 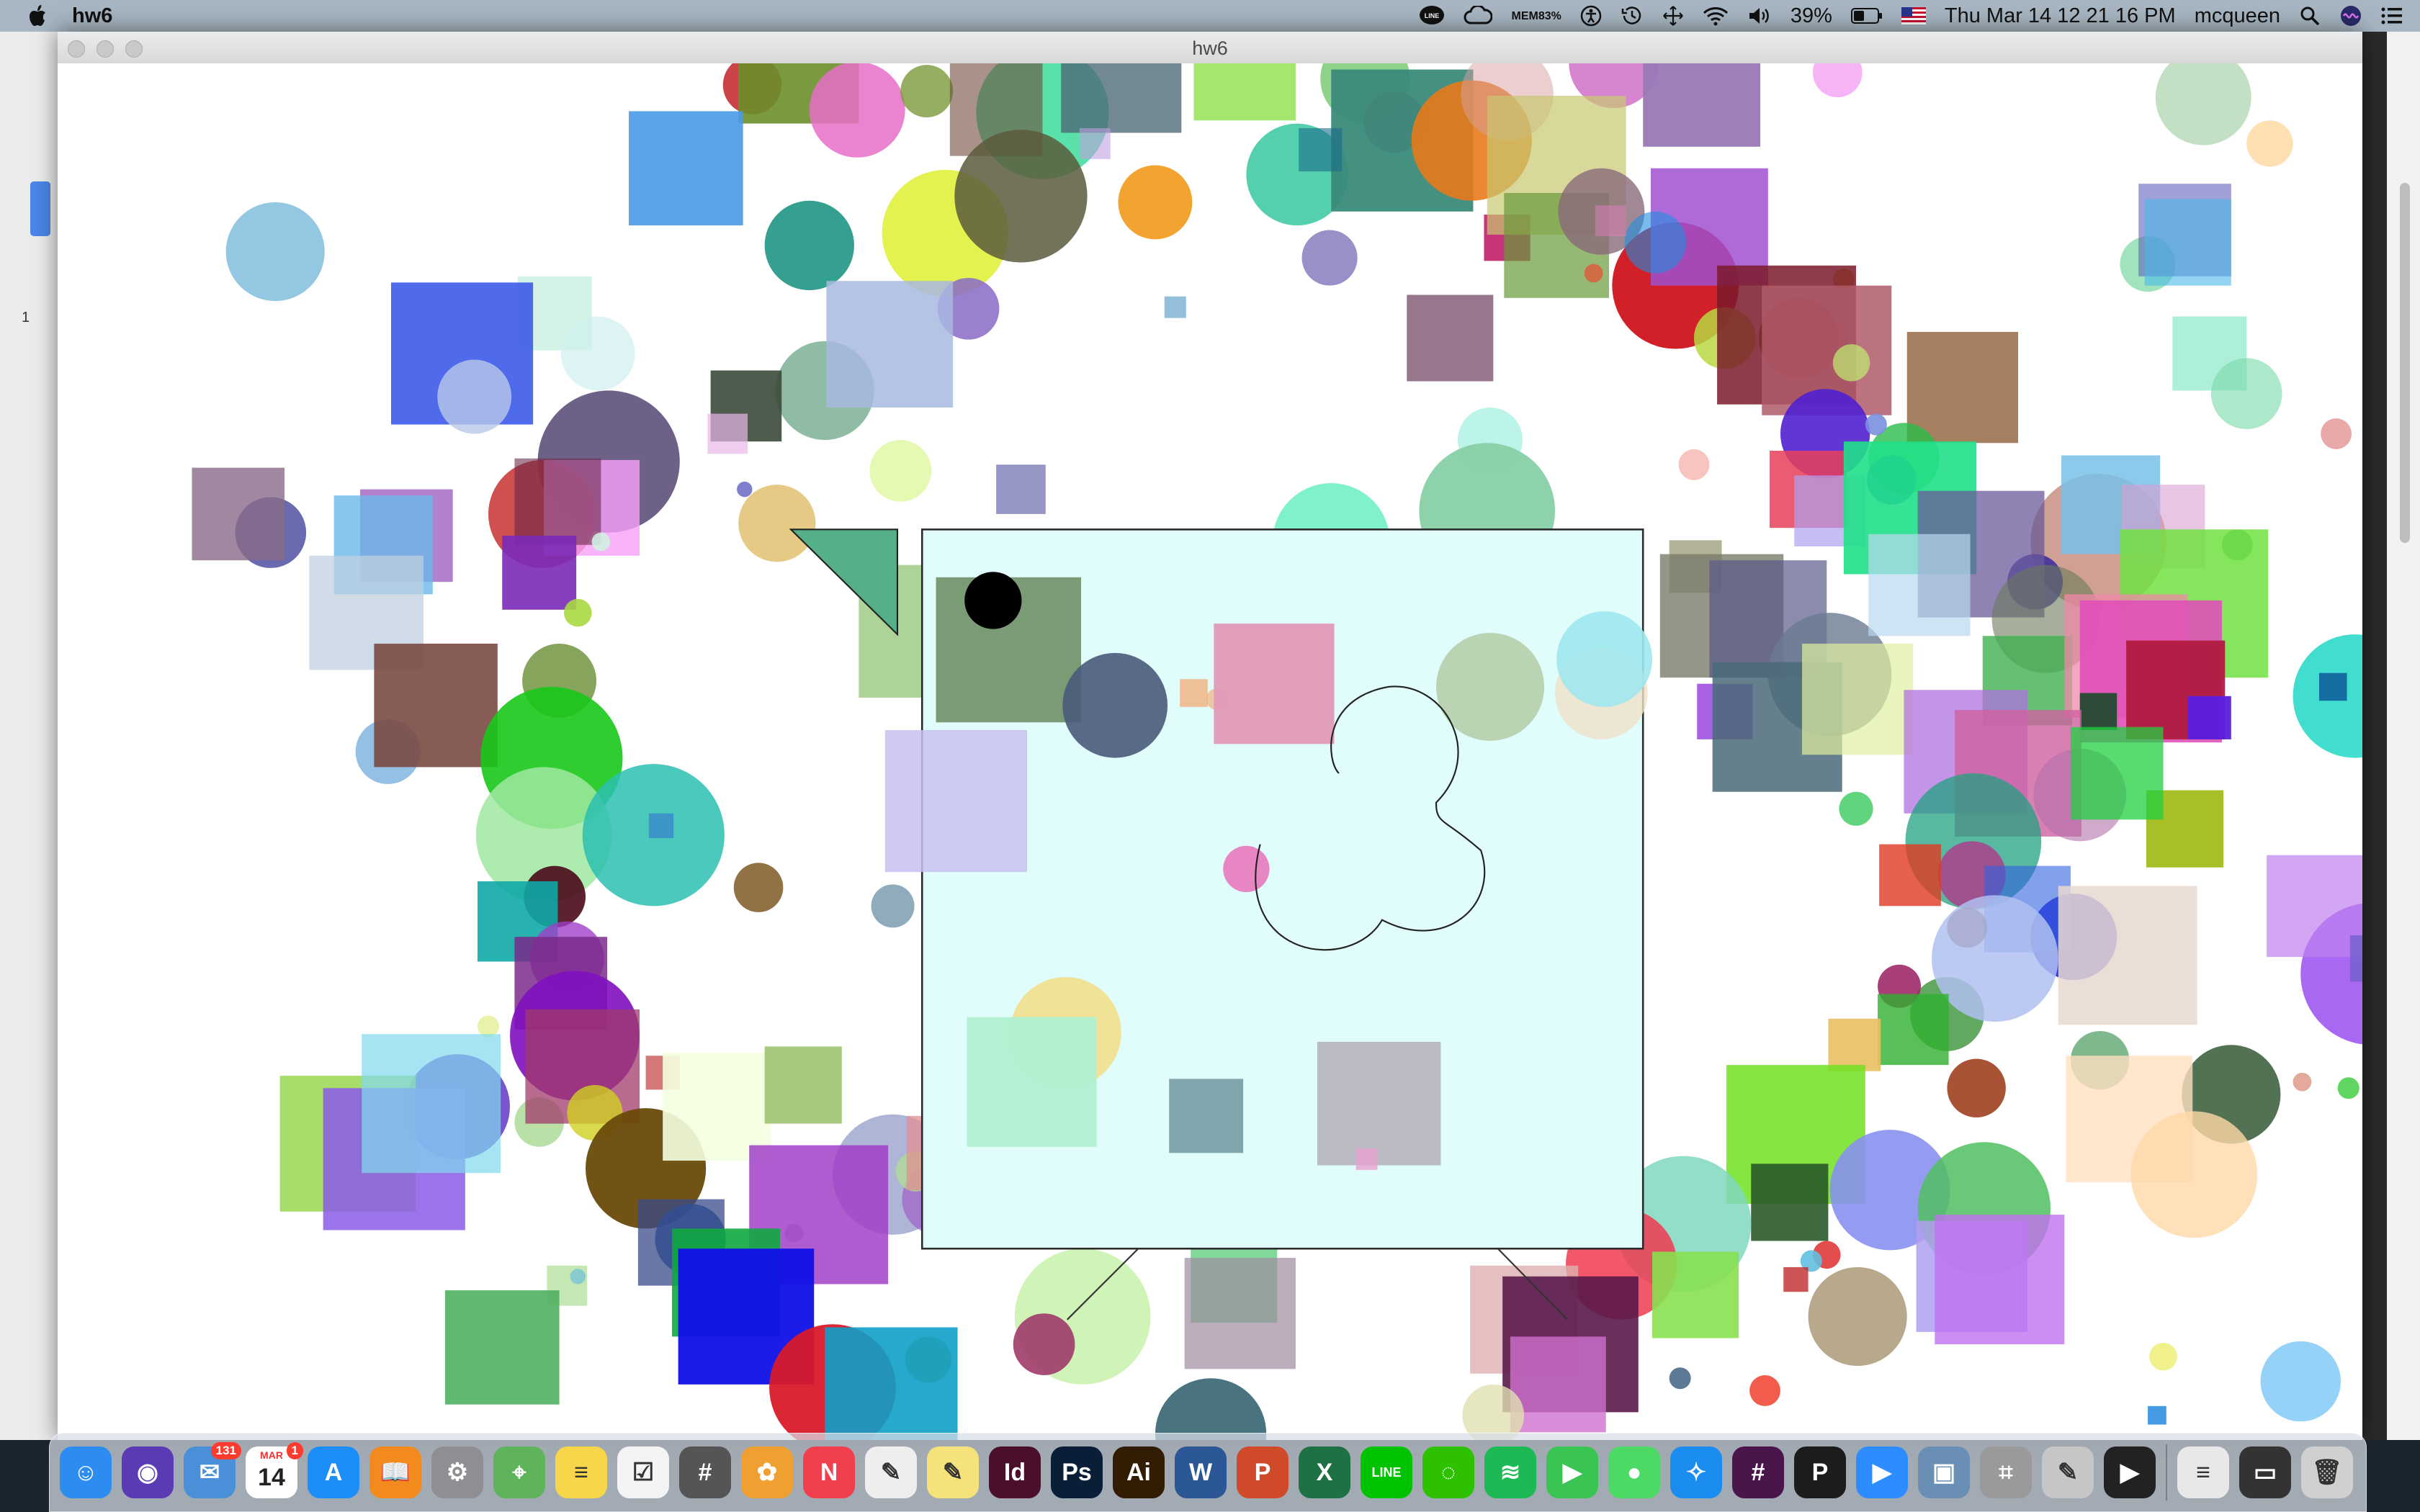 I want to click on documents-stack-icon: ≡, so click(x=2203, y=1472).